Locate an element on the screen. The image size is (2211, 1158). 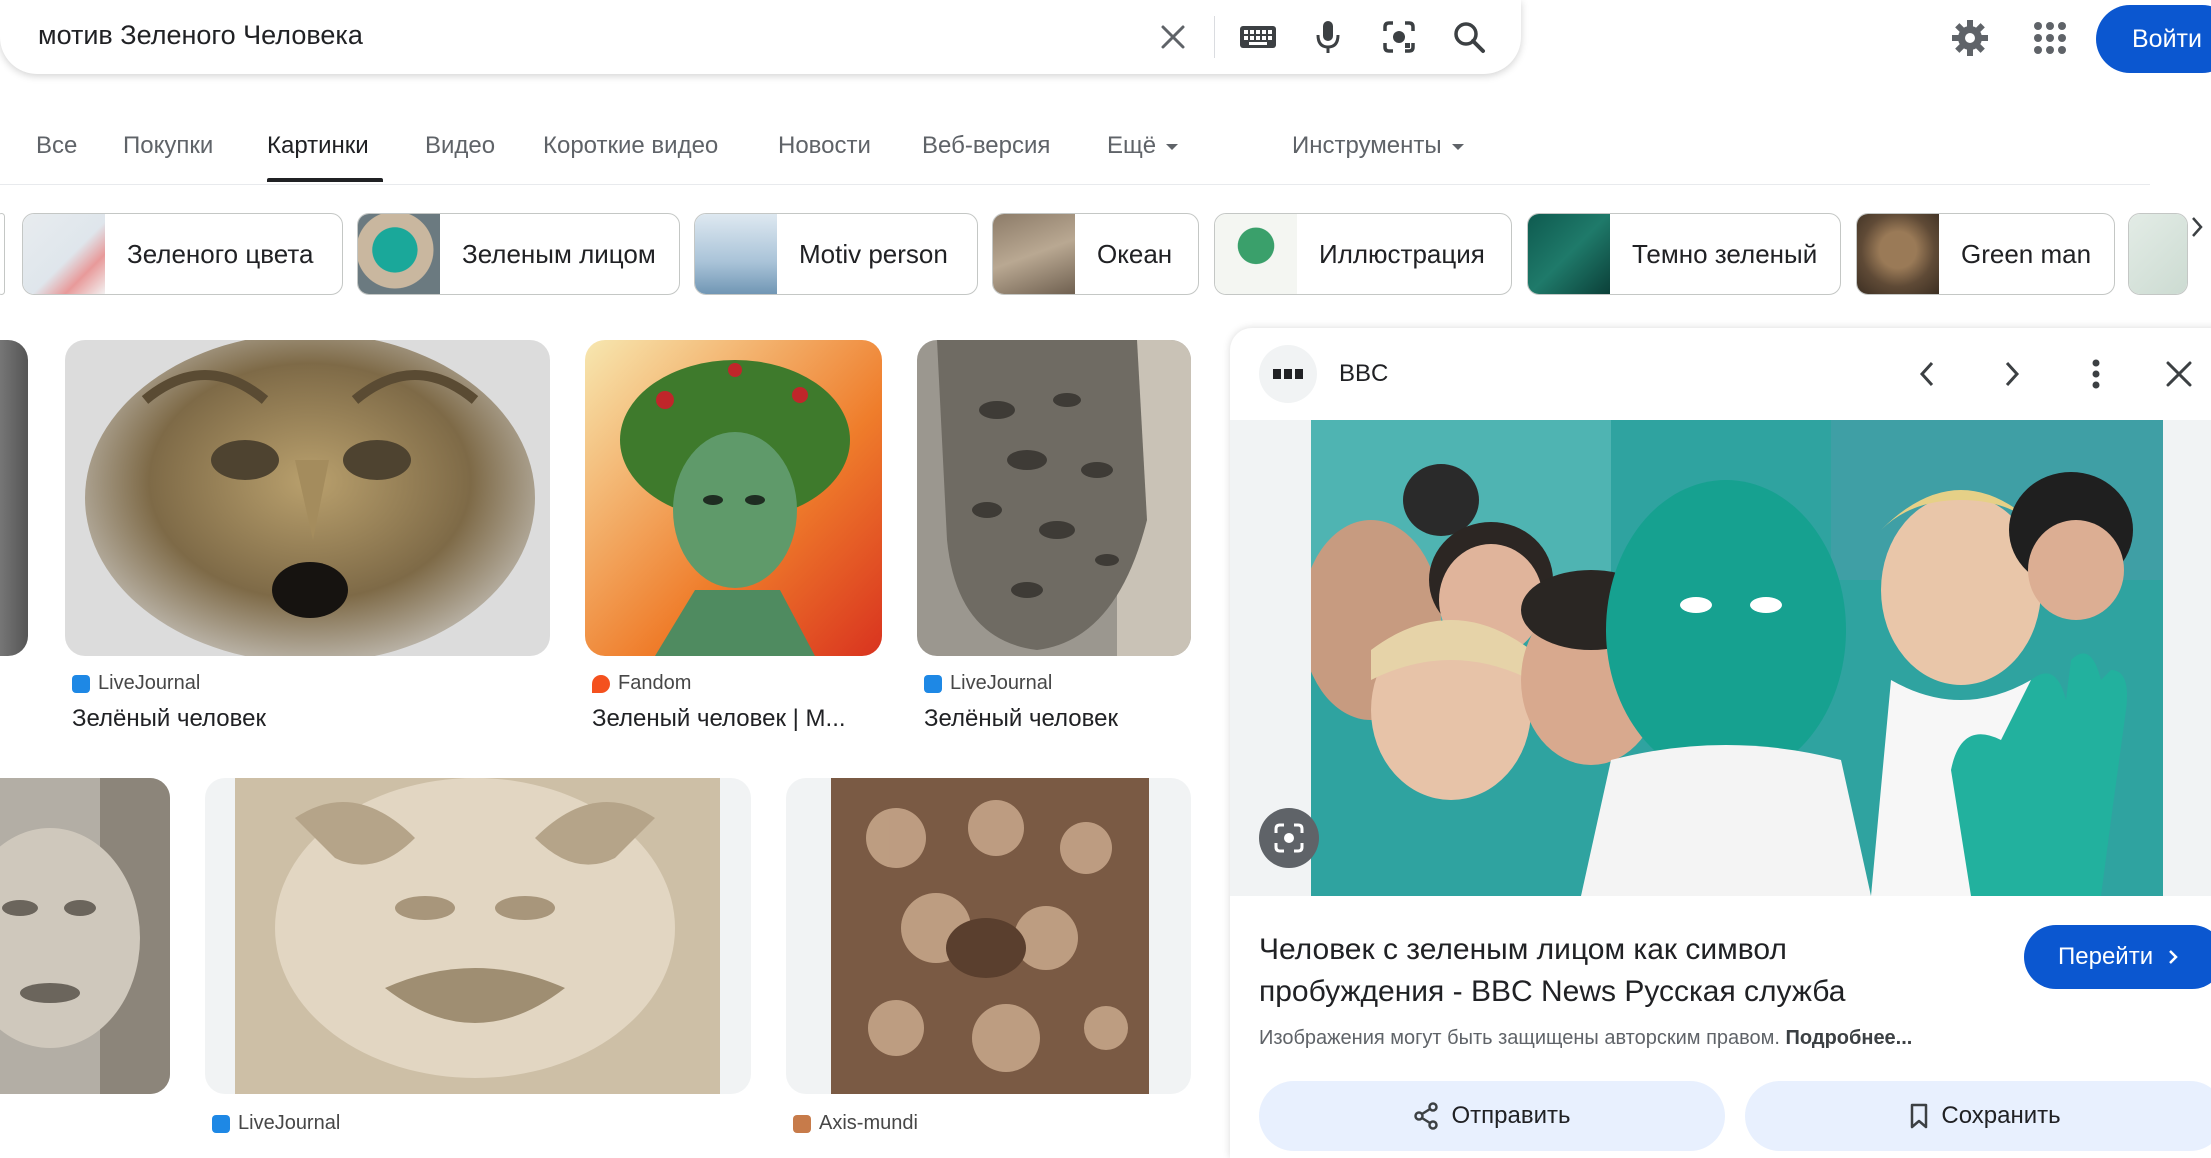
result-source: Fandom is located at coordinates (641, 683).